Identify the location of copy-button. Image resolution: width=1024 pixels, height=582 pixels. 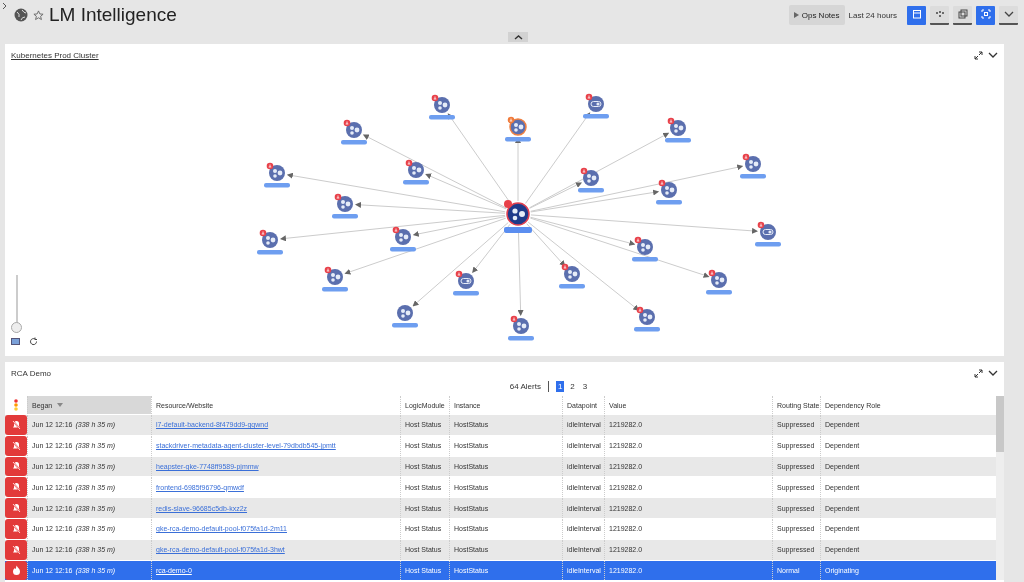
(962, 15).